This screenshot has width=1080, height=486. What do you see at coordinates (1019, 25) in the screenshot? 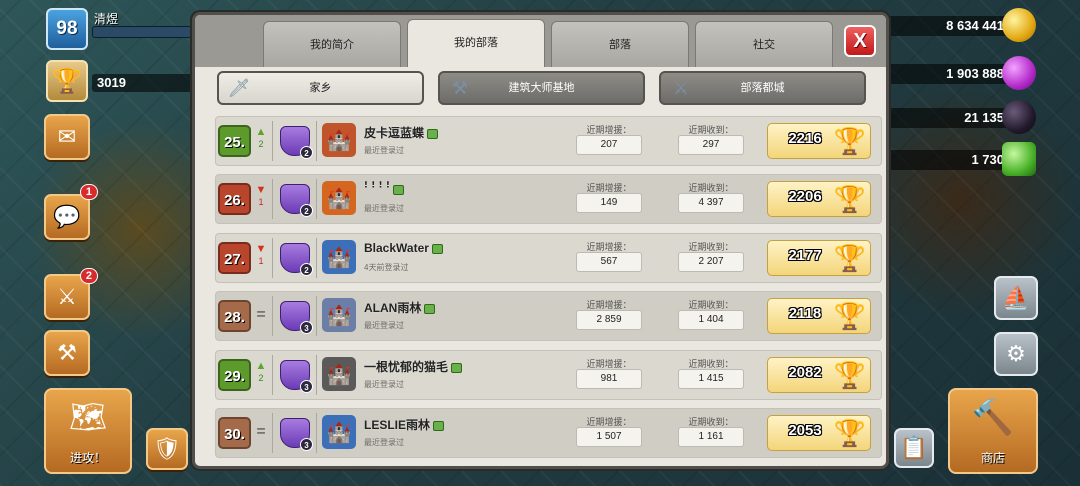
I see `gold-icon` at bounding box center [1019, 25].